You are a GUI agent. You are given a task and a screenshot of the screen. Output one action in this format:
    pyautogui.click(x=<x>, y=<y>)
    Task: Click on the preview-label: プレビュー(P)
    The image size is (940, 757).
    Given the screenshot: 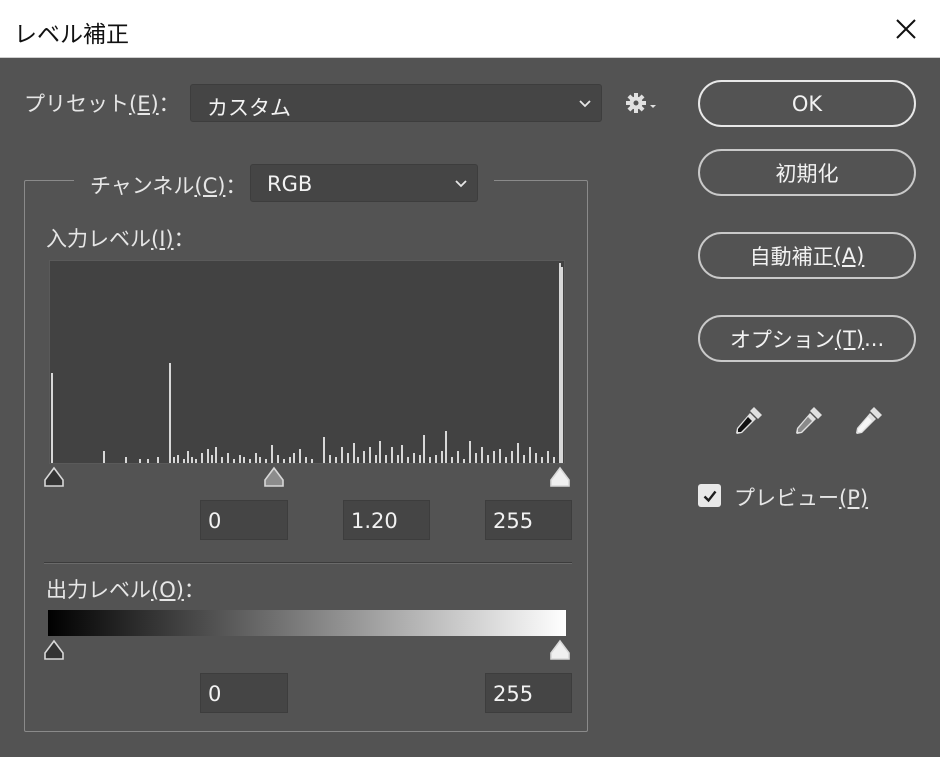 What is the action you would take?
    pyautogui.click(x=801, y=498)
    